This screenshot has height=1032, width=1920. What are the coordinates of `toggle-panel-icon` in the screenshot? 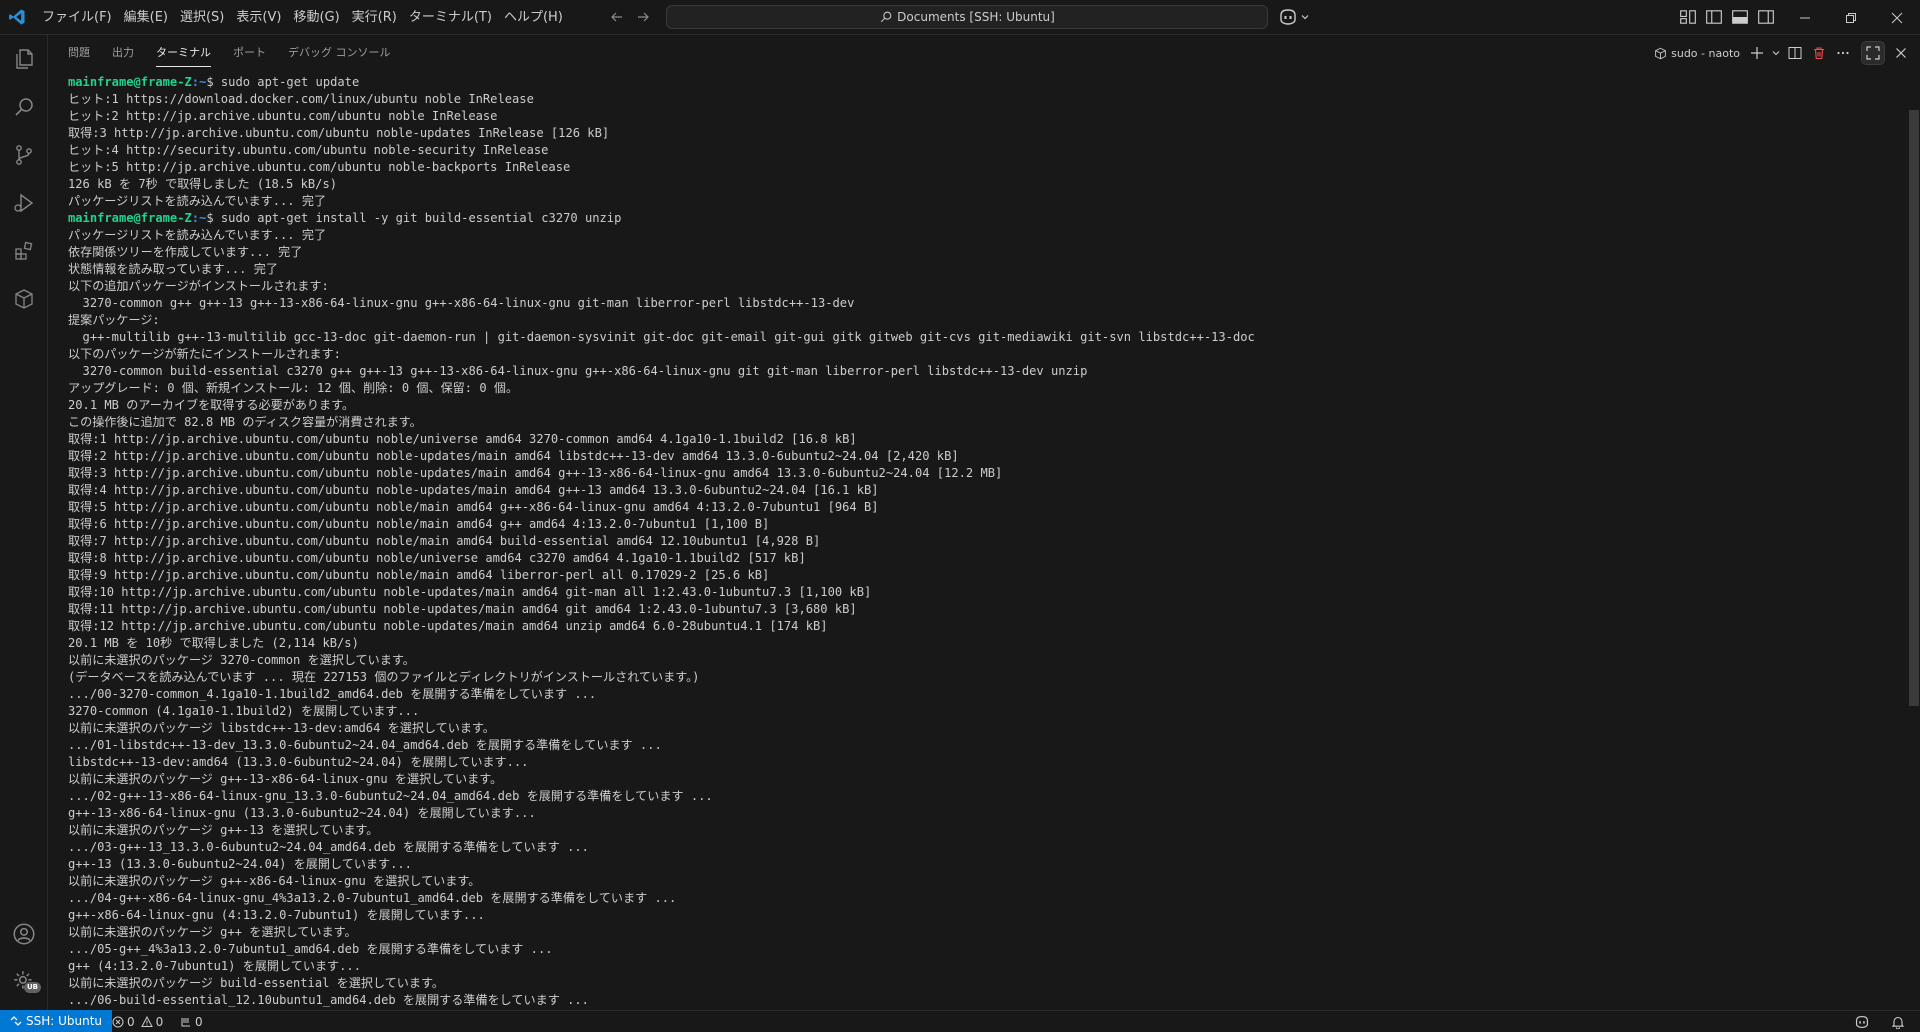 It's located at (1740, 17).